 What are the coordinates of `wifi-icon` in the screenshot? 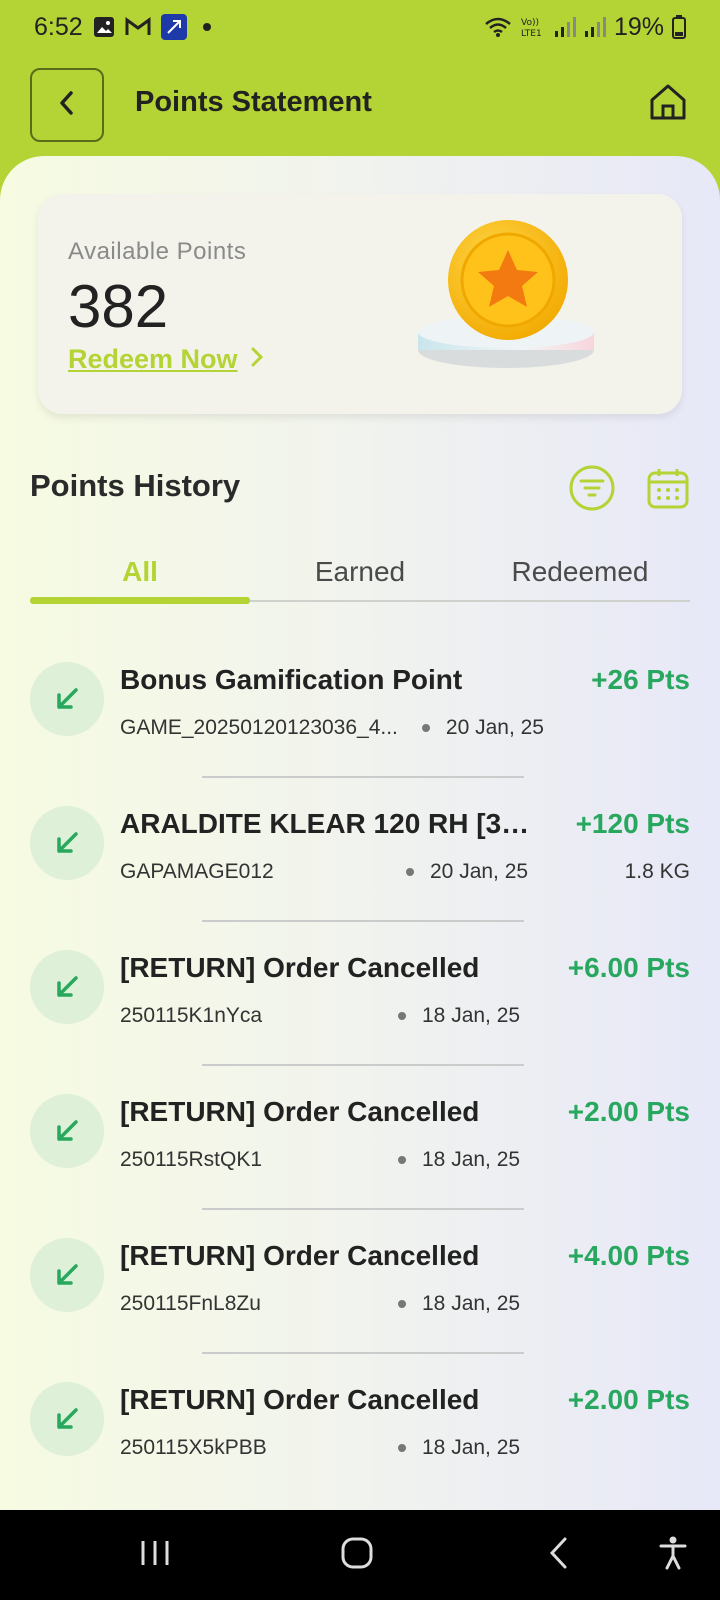 It's located at (498, 27).